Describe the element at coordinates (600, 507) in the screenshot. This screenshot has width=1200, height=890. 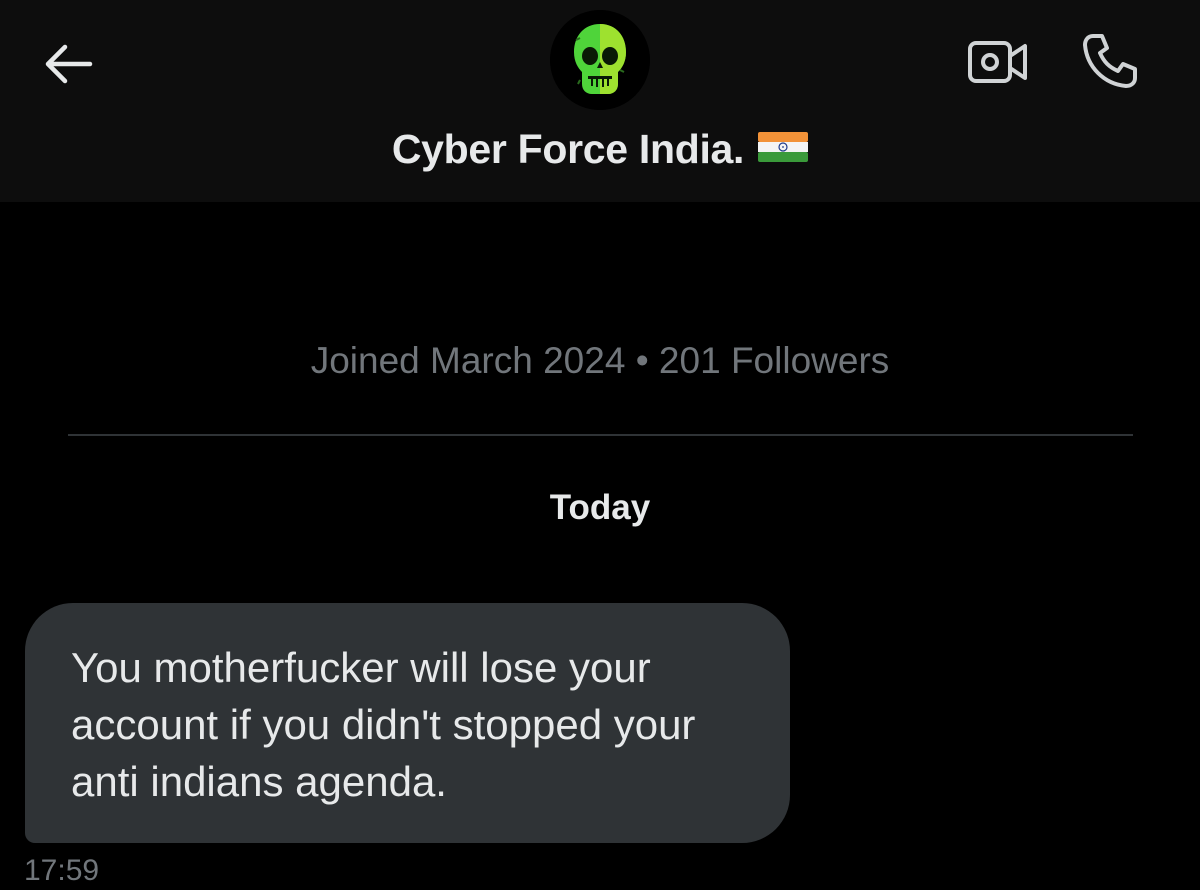
I see `date-separator: Today` at that location.